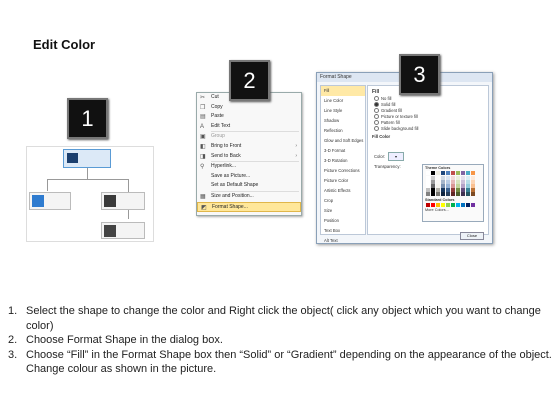 The width and height of the screenshot is (560, 420). What do you see at coordinates (64, 44) in the screenshot?
I see `page-title: Edit Color` at bounding box center [64, 44].